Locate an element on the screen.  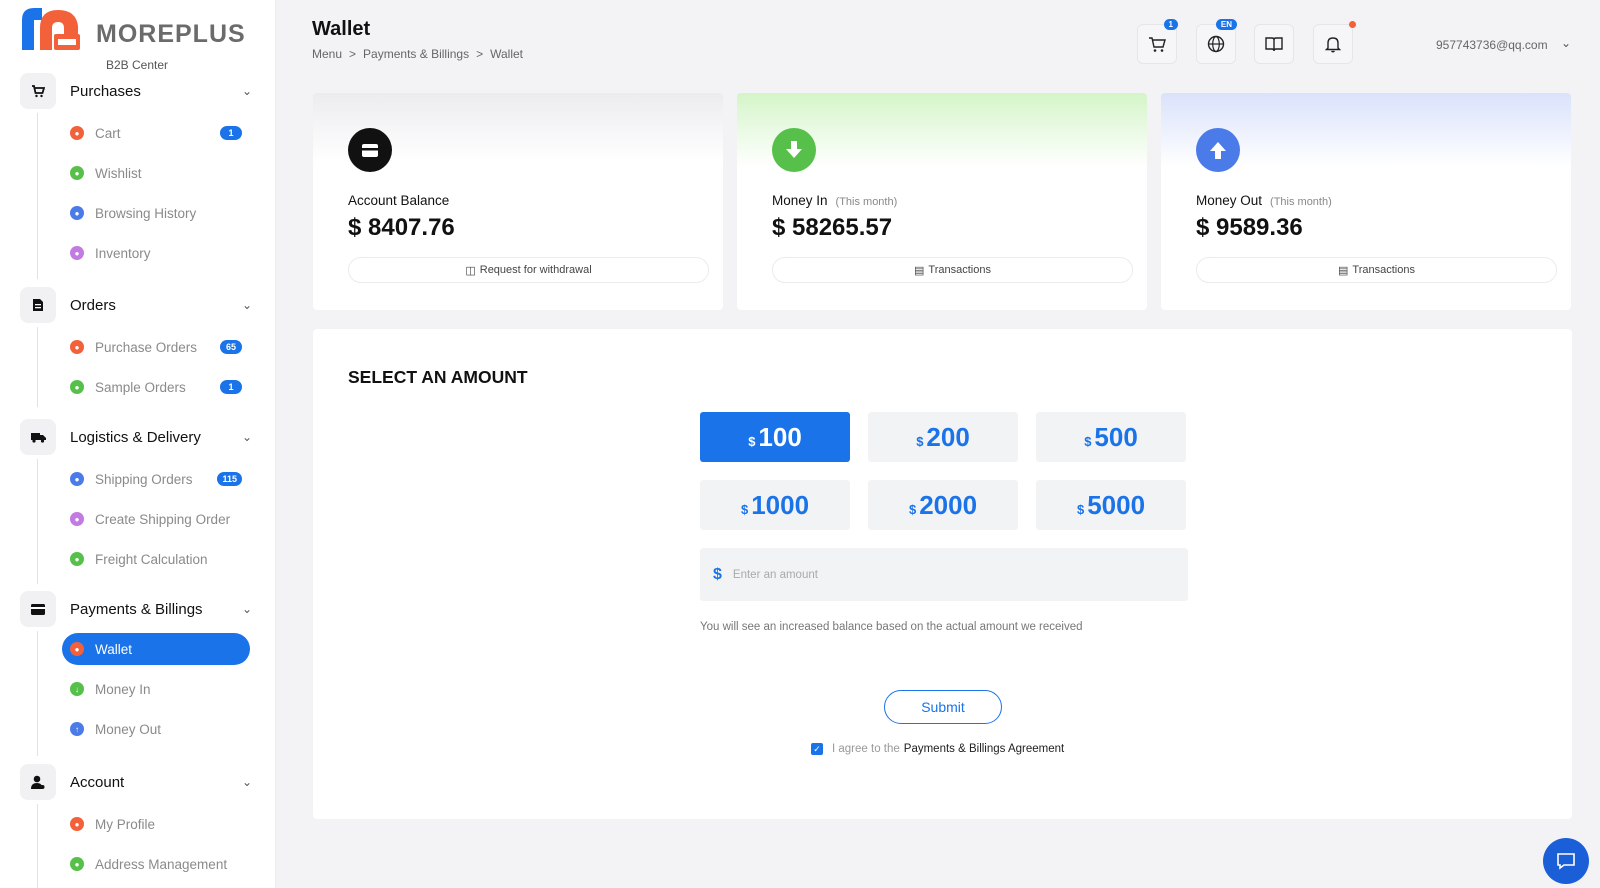
money-in-transactions-button: ▤ Transactions is located at coordinates (952, 270).